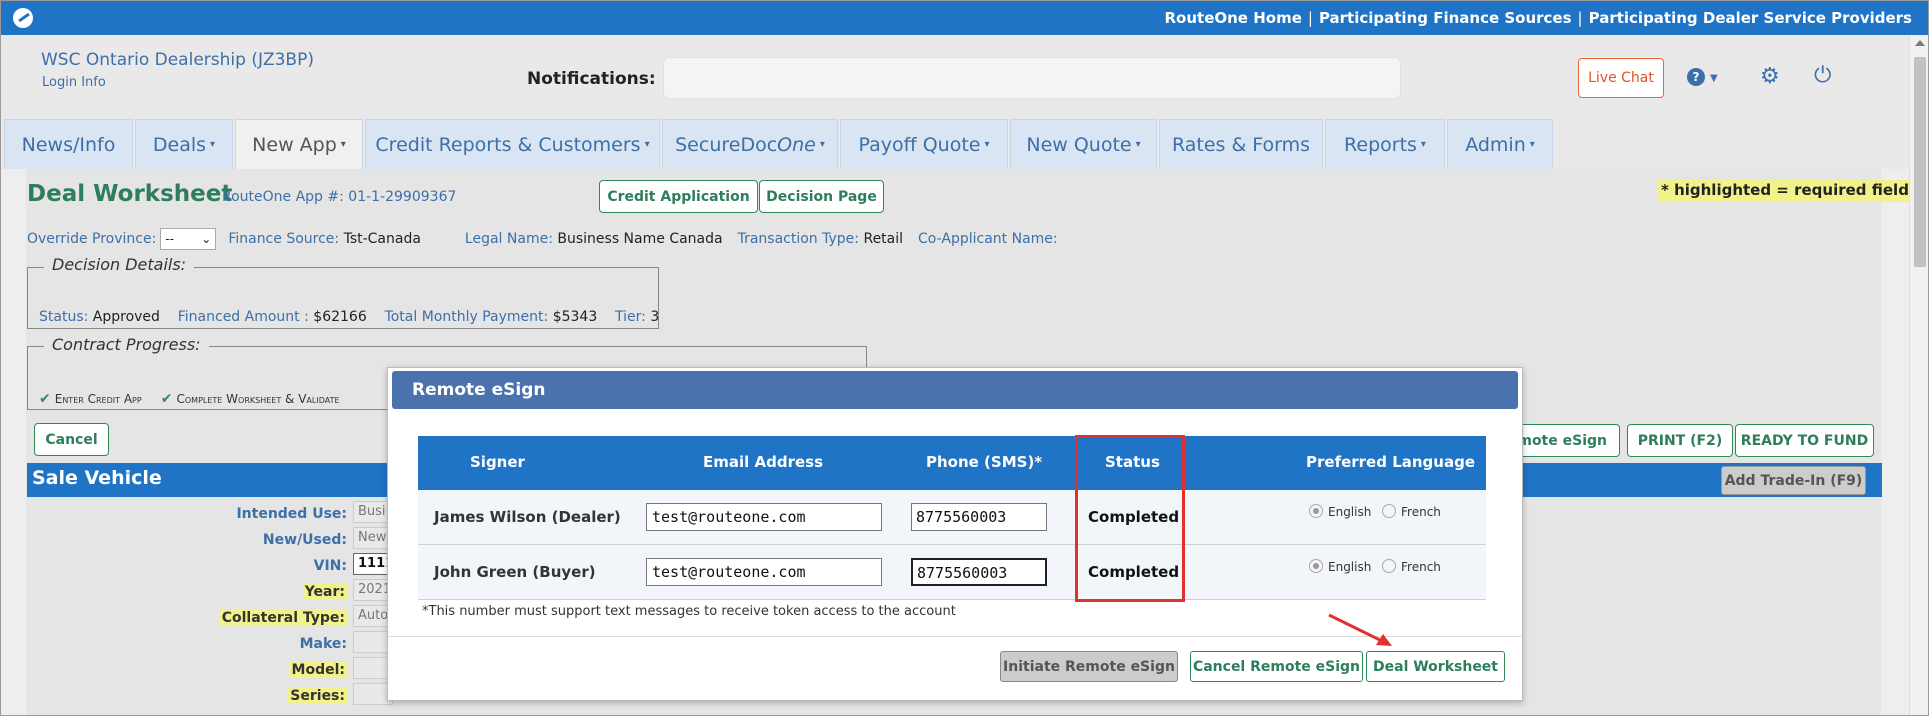  What do you see at coordinates (750, 144) in the screenshot?
I see `tab-securedocone: SecureDoc One ▾` at bounding box center [750, 144].